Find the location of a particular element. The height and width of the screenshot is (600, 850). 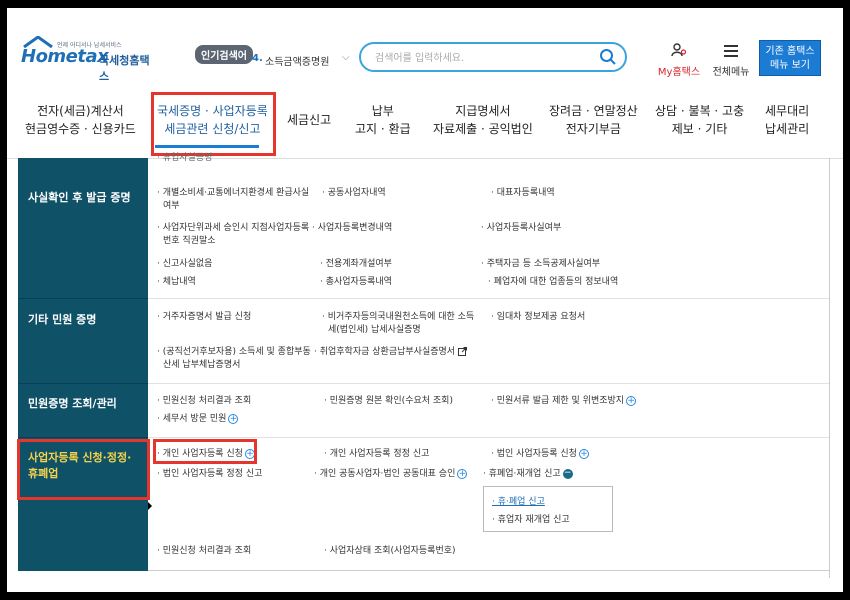

list-item: · 법인 사업자등록 정정 신고 is located at coordinates (209, 474).